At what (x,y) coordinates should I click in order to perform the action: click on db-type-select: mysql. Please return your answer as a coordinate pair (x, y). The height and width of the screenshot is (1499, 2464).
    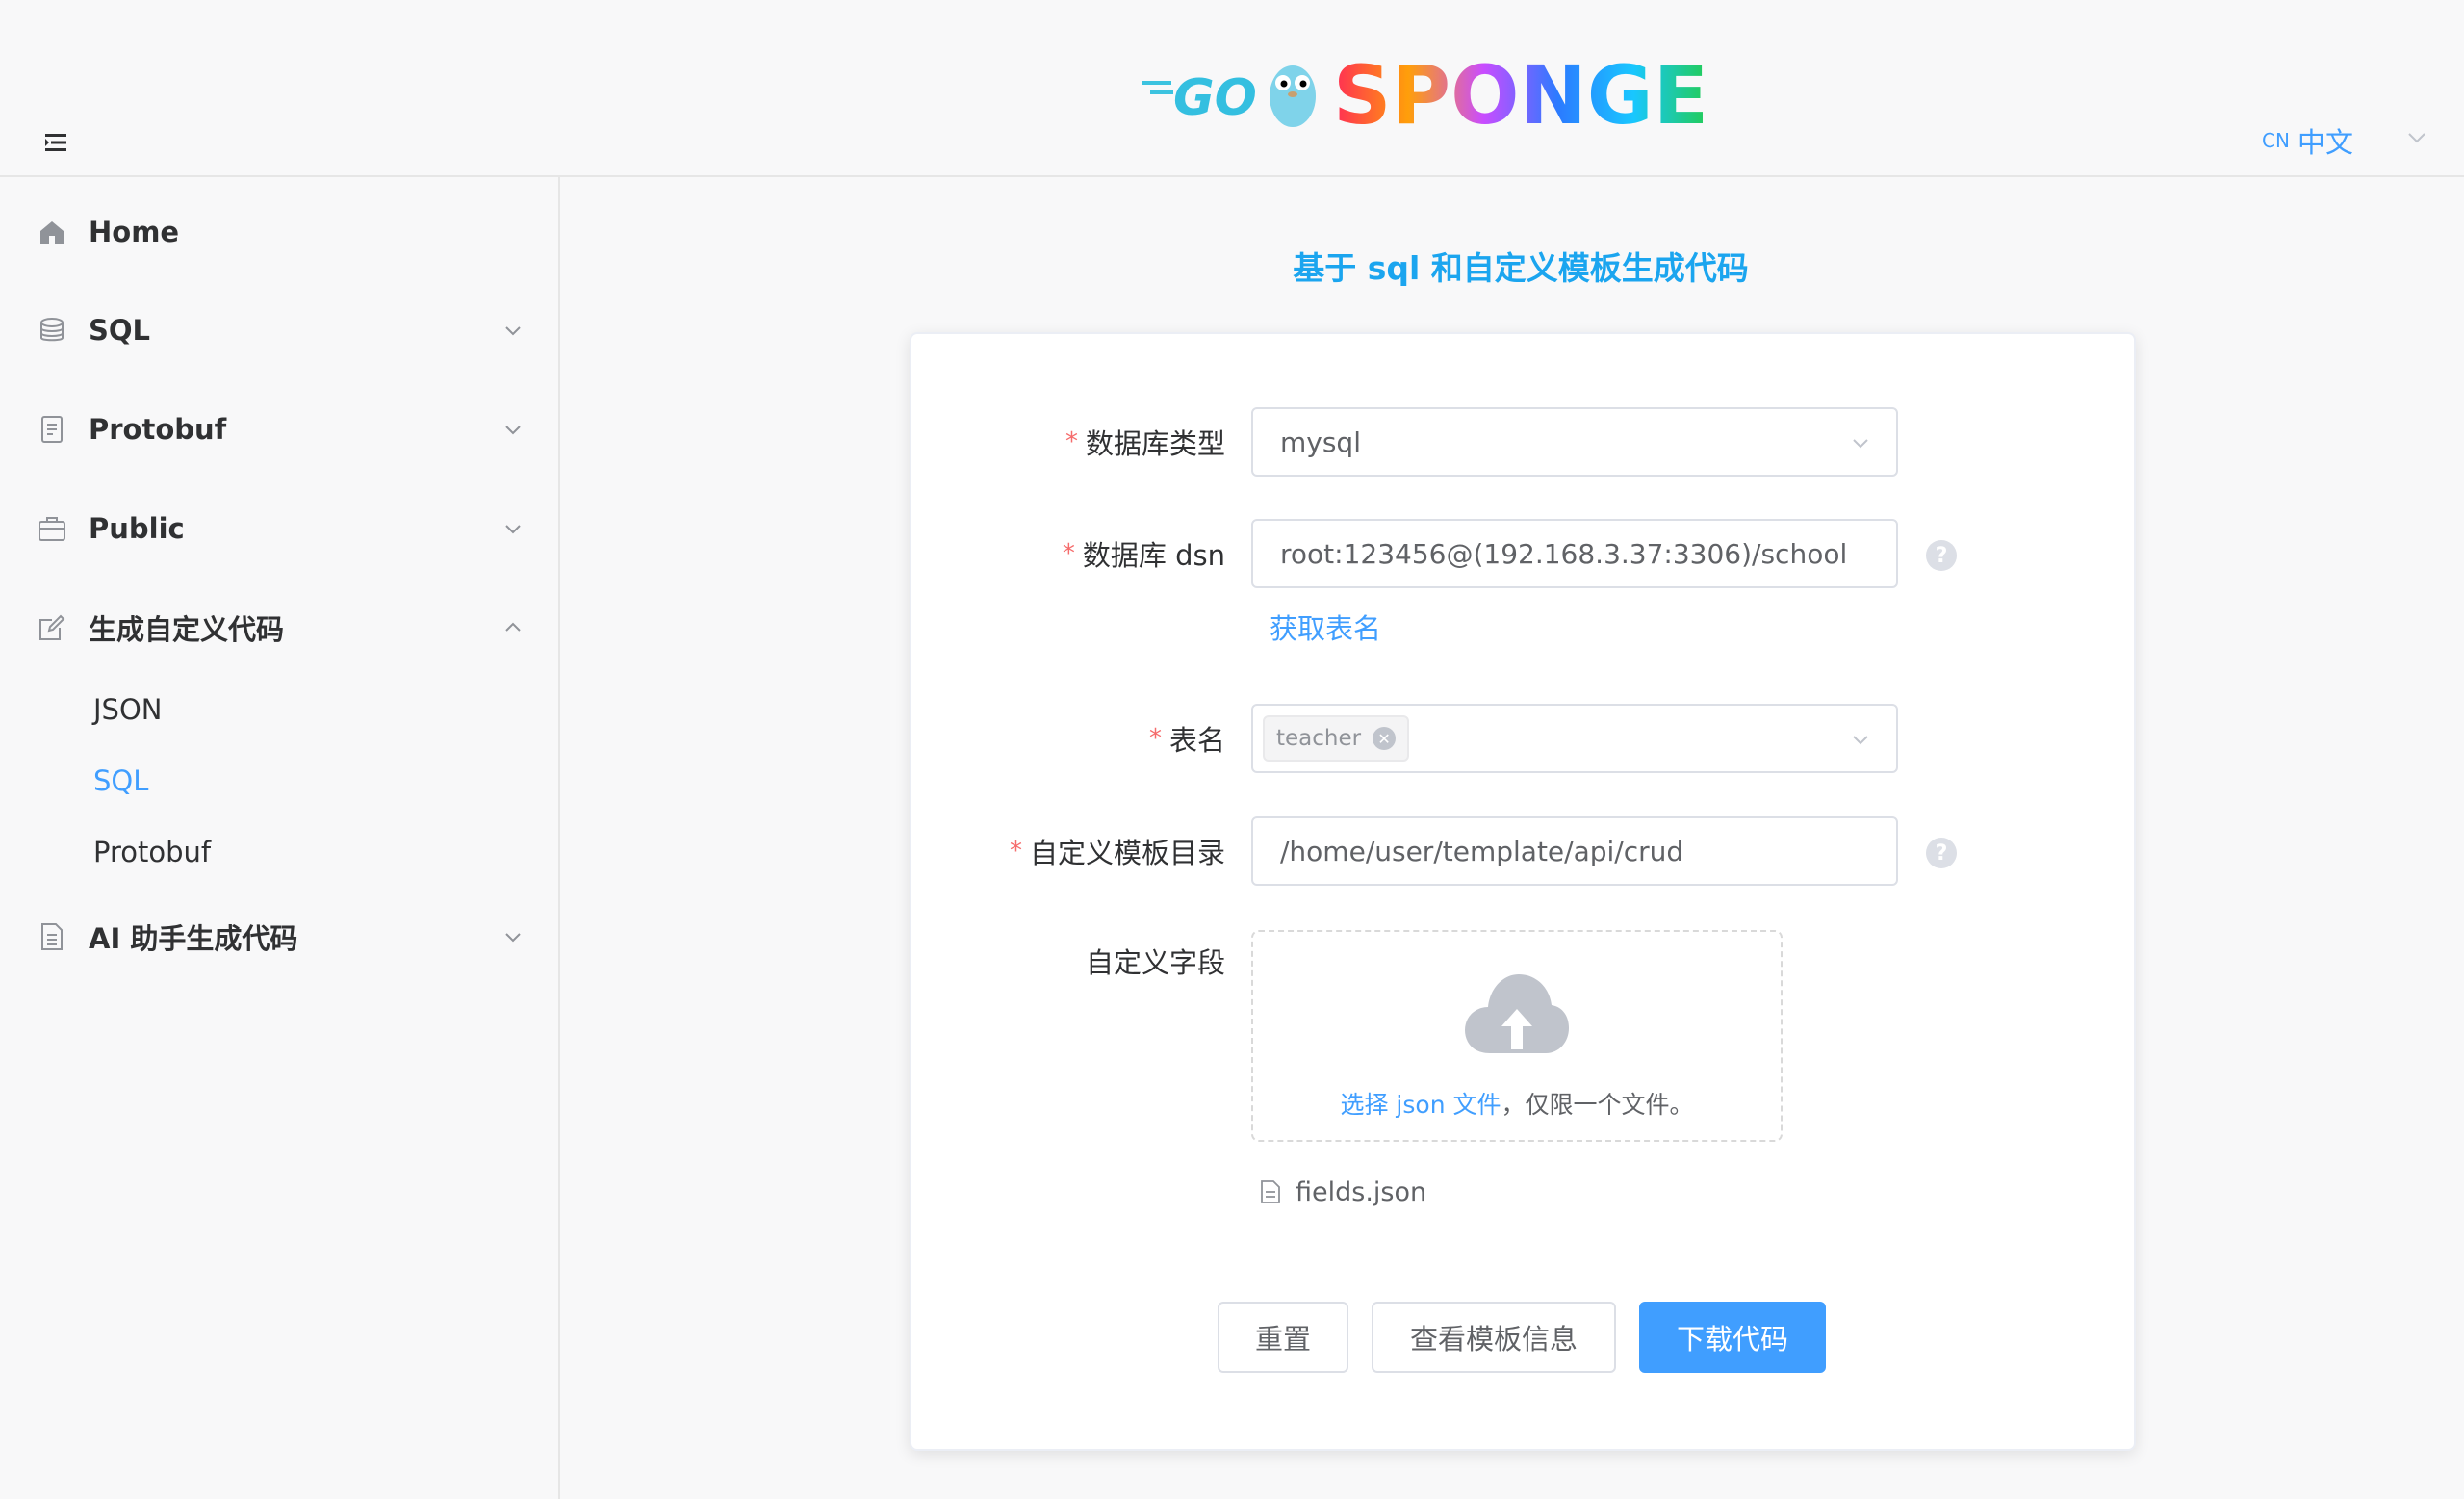
    Looking at the image, I should click on (1574, 442).